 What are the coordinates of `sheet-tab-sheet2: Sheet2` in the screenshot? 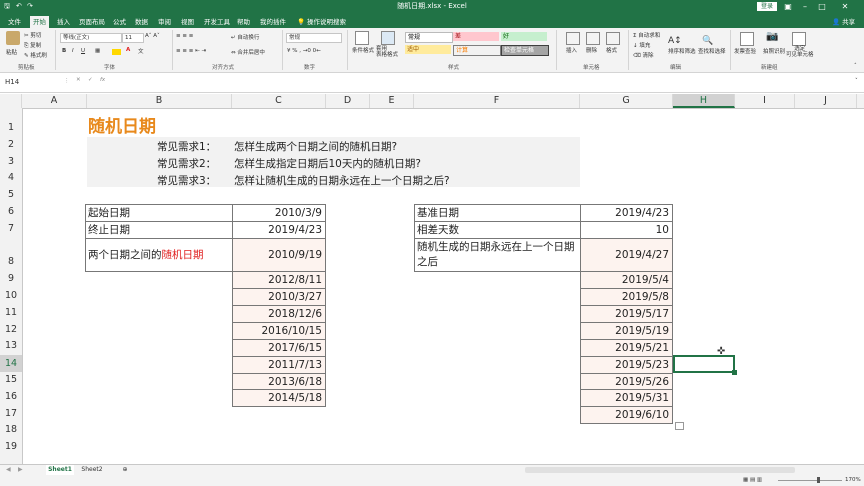 It's located at (92, 470).